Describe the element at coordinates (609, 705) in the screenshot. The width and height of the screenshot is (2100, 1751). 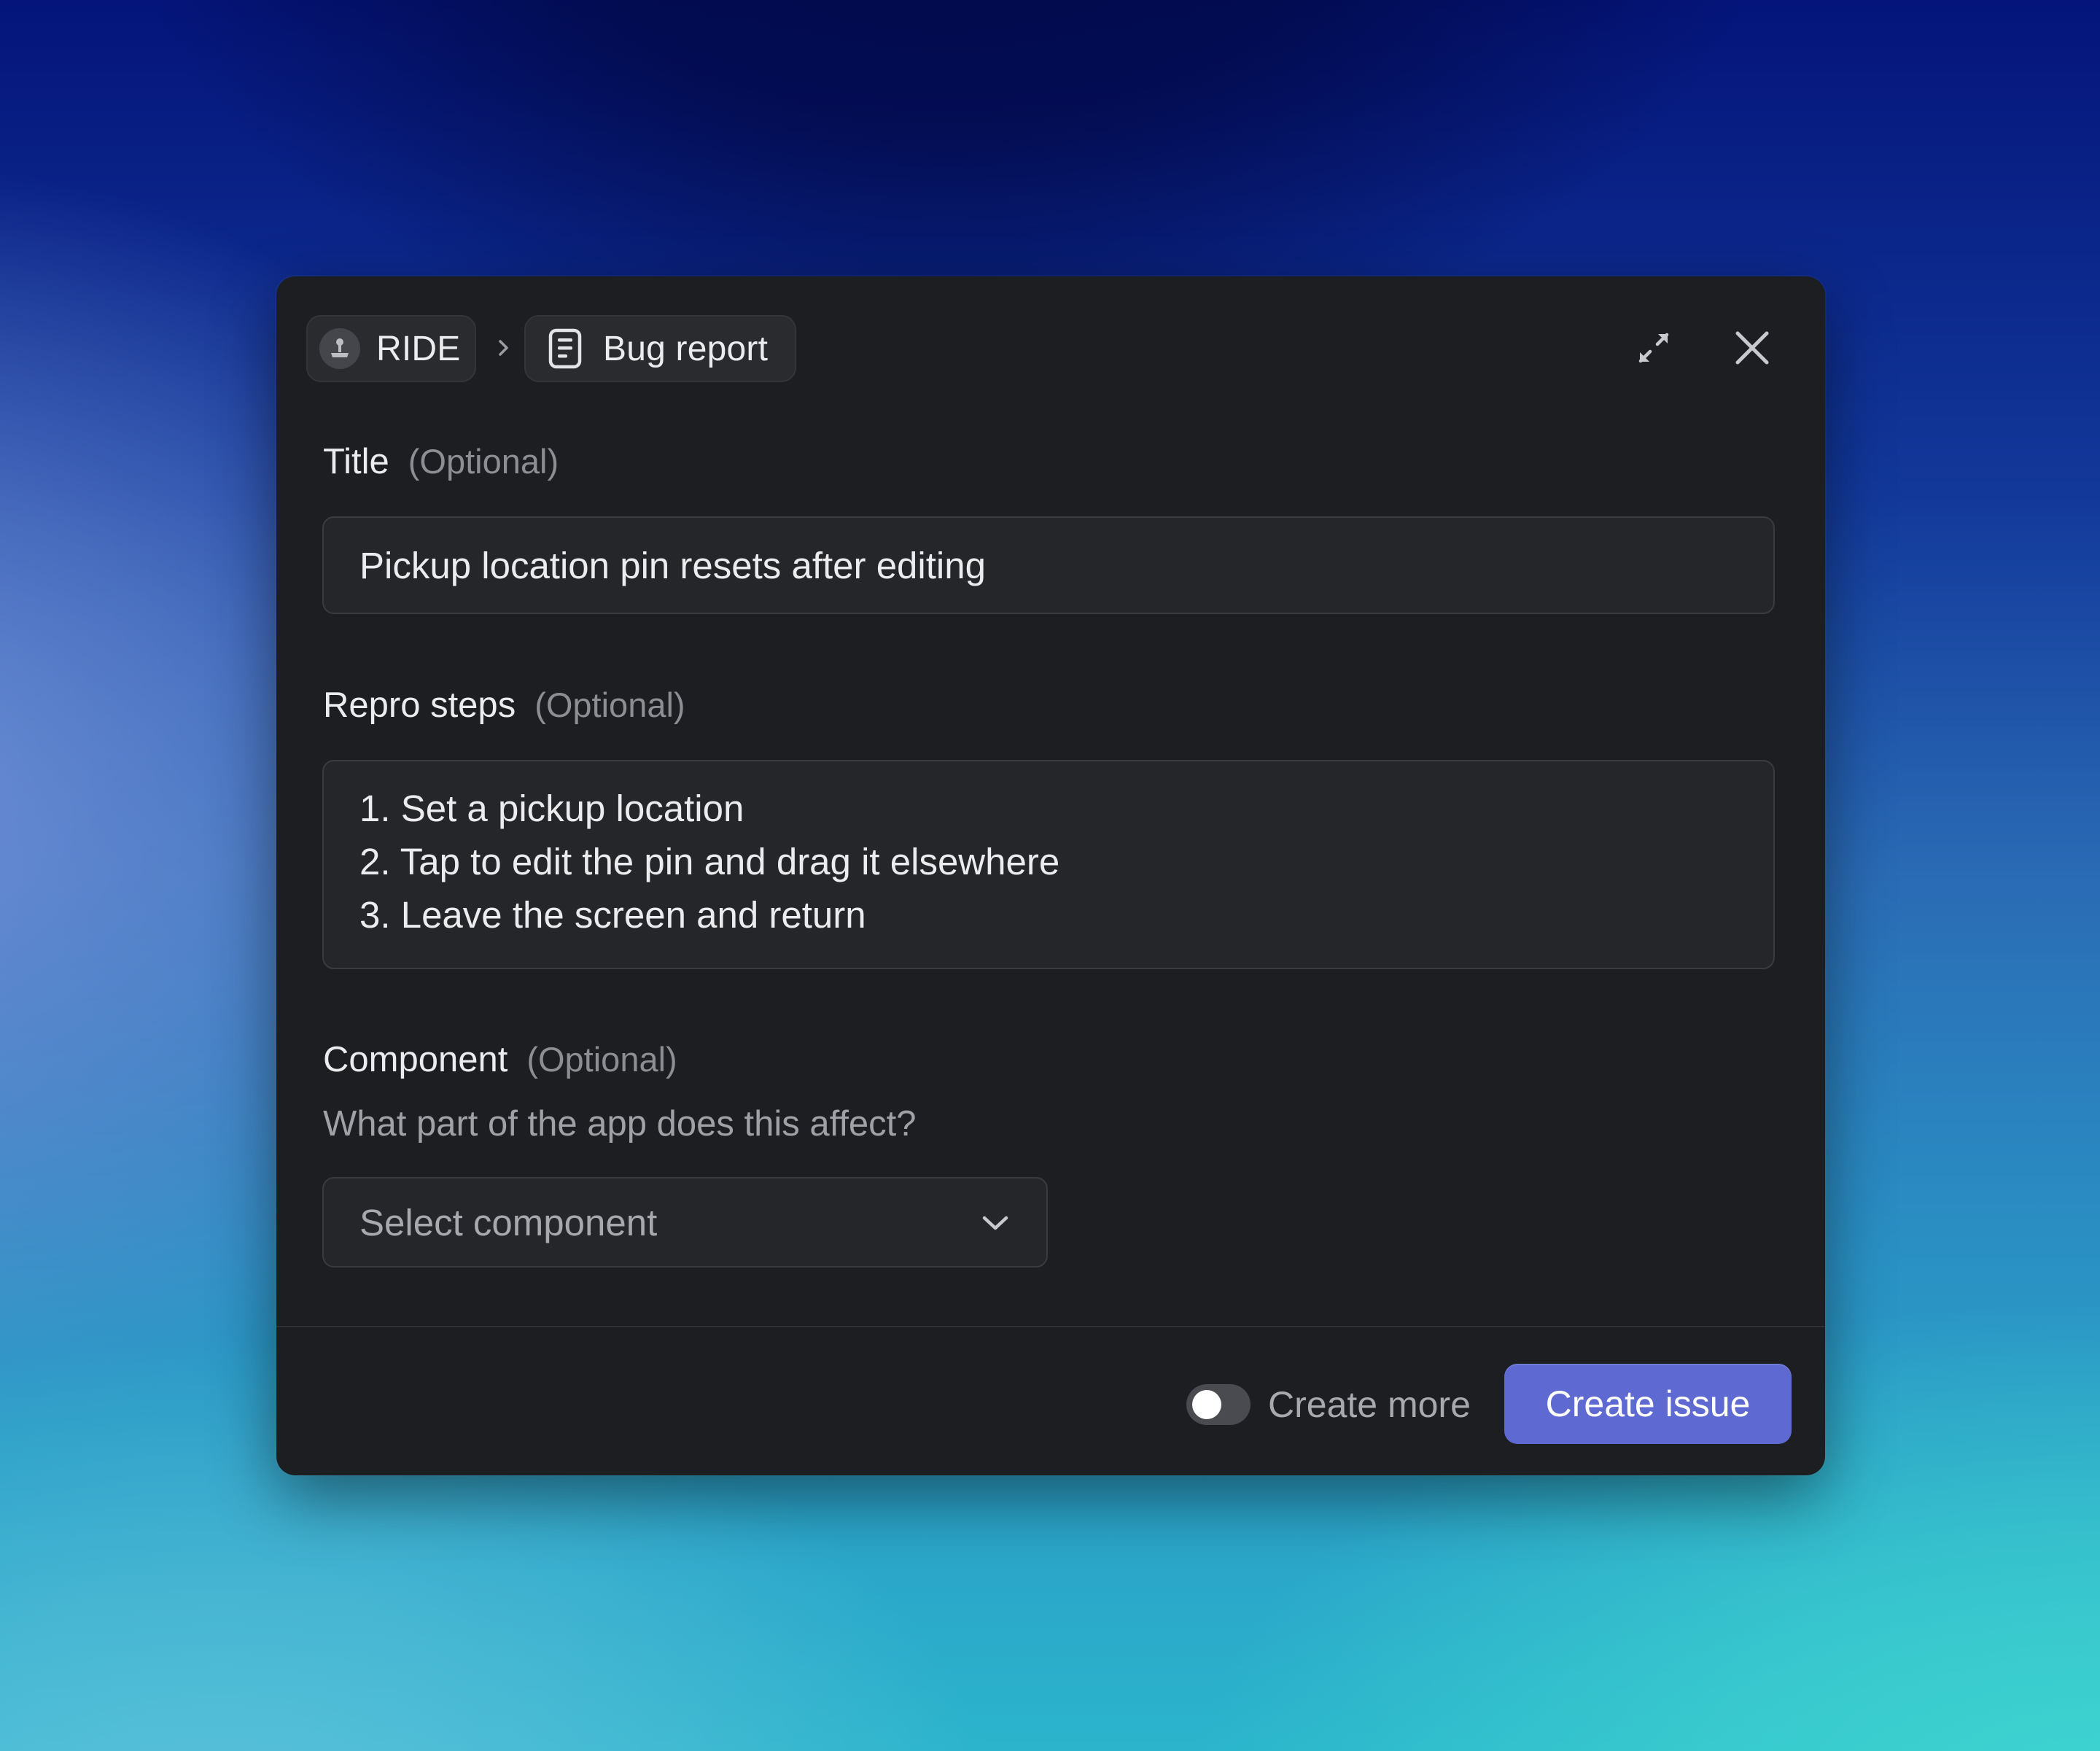
I see `repro-steps-optional-hint: (Optional)` at that location.